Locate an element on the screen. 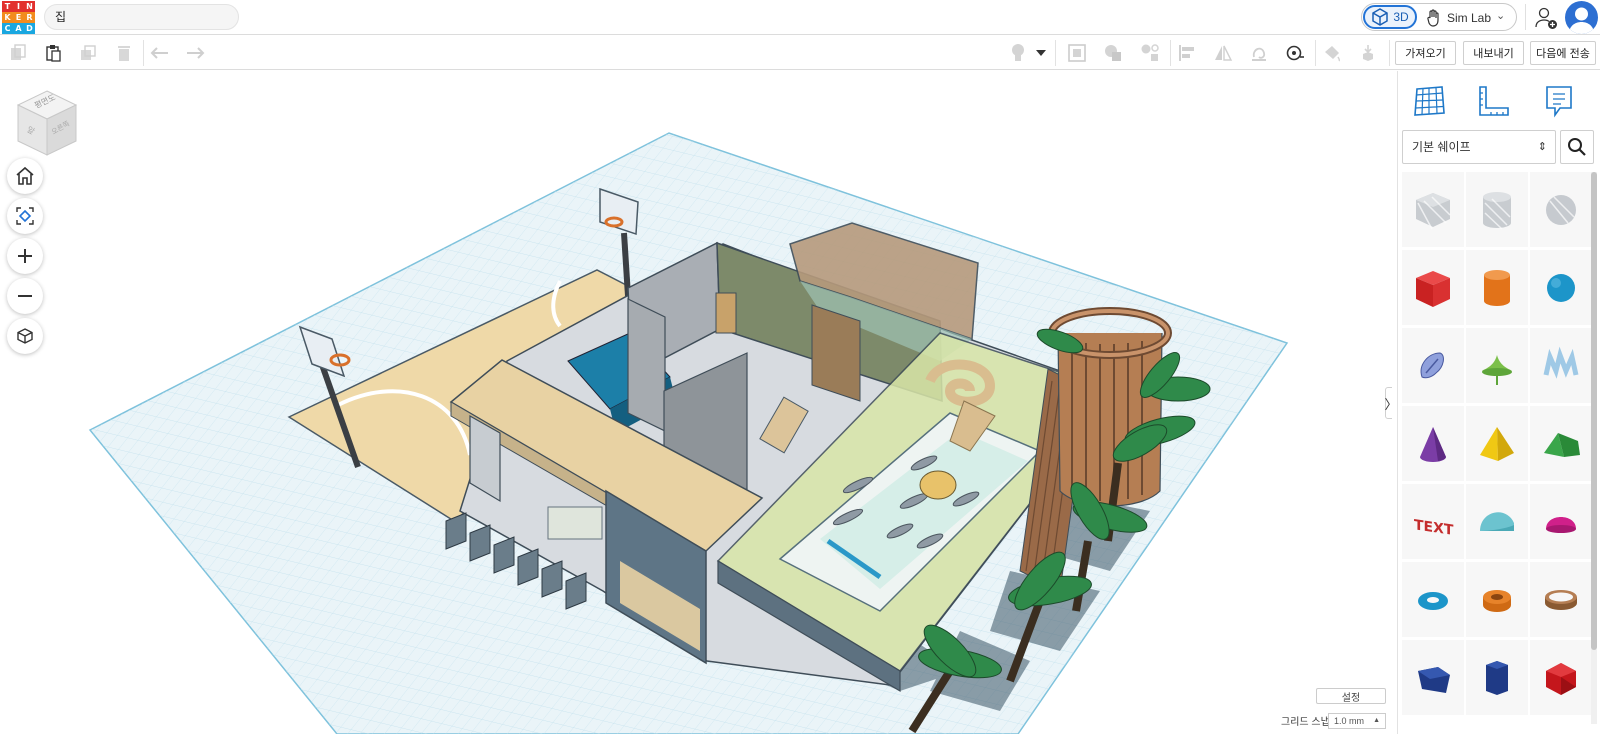 The width and height of the screenshot is (1600, 734). top-bar: TINKERCAD 집 3D Sim Lab ⌄ is located at coordinates (800, 17).